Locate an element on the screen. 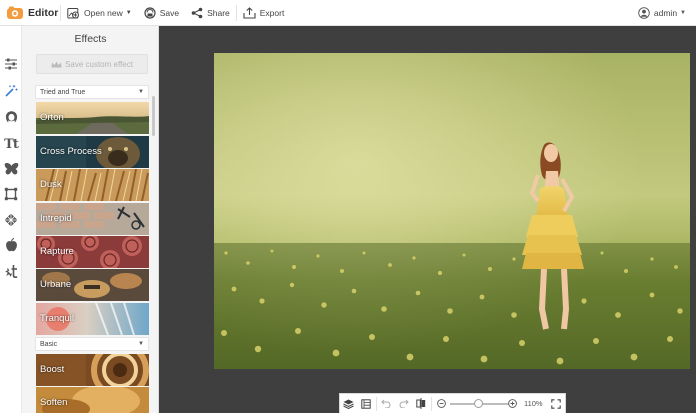  rail-item-textures is located at coordinates (11, 220).